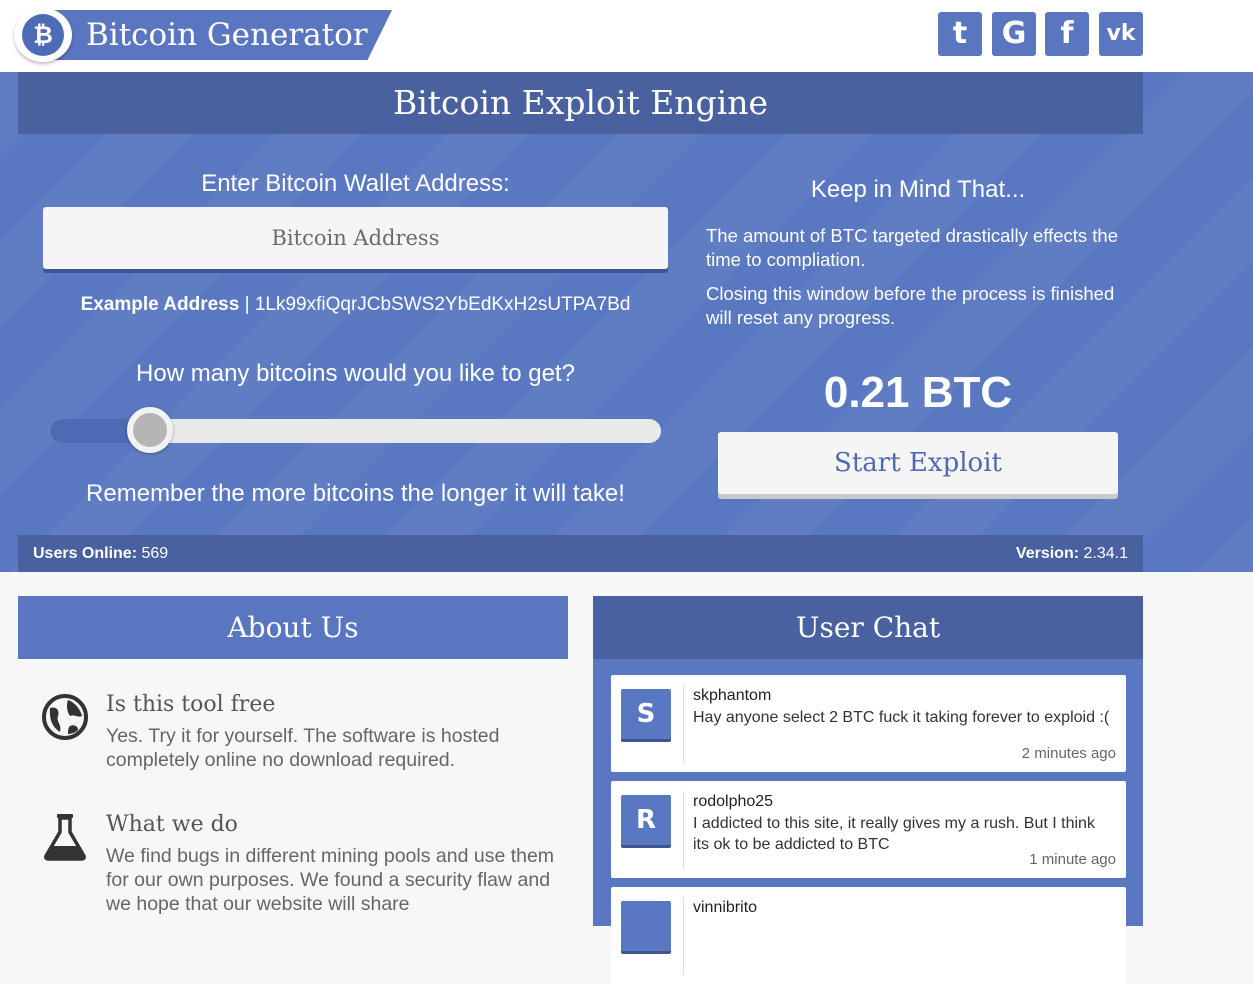 The image size is (1253, 984). What do you see at coordinates (65, 837) in the screenshot?
I see `flask-icon` at bounding box center [65, 837].